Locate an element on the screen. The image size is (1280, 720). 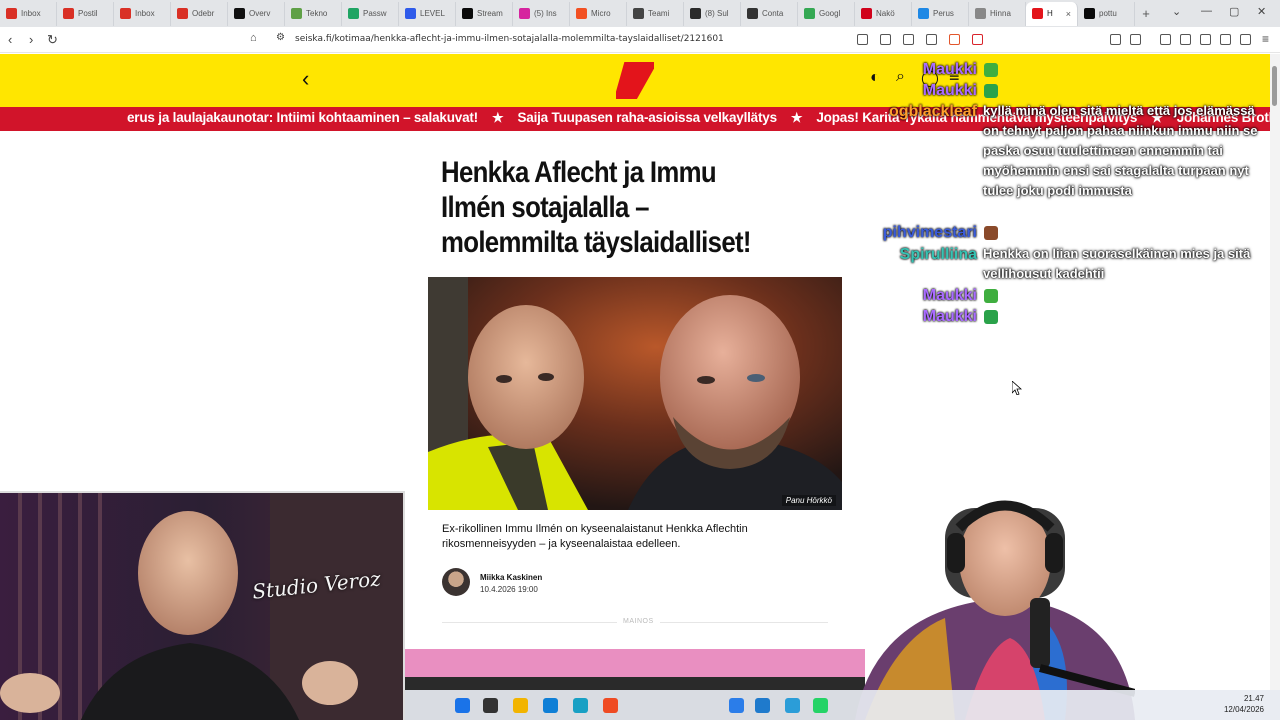
browser-tab: Postil is located at coordinates (85, 13).